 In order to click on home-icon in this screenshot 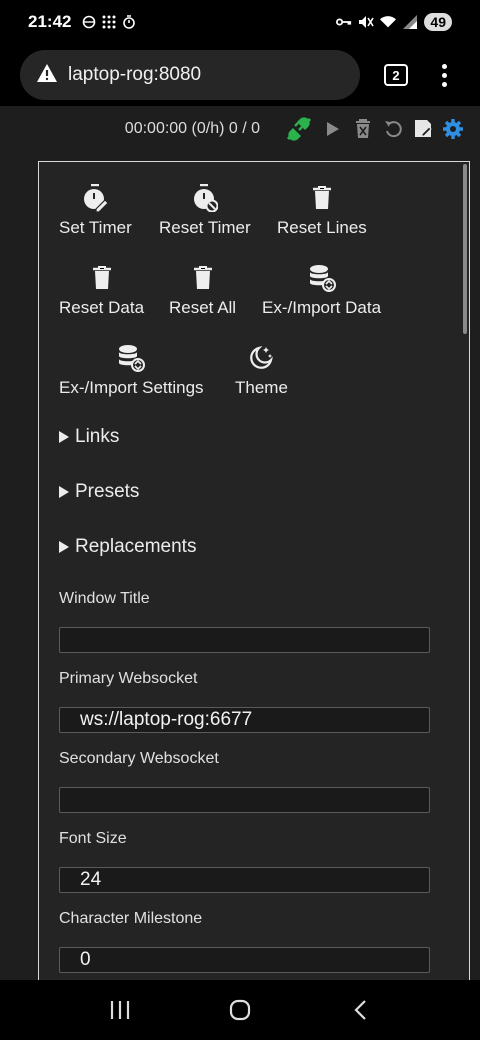, I will do `click(240, 1010)`.